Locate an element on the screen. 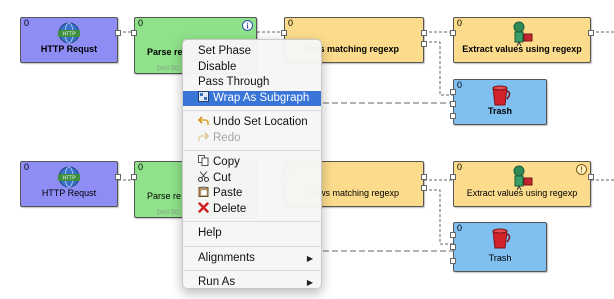  node-extract-regexp: 0 Extract values using regexp is located at coordinates (522, 40).